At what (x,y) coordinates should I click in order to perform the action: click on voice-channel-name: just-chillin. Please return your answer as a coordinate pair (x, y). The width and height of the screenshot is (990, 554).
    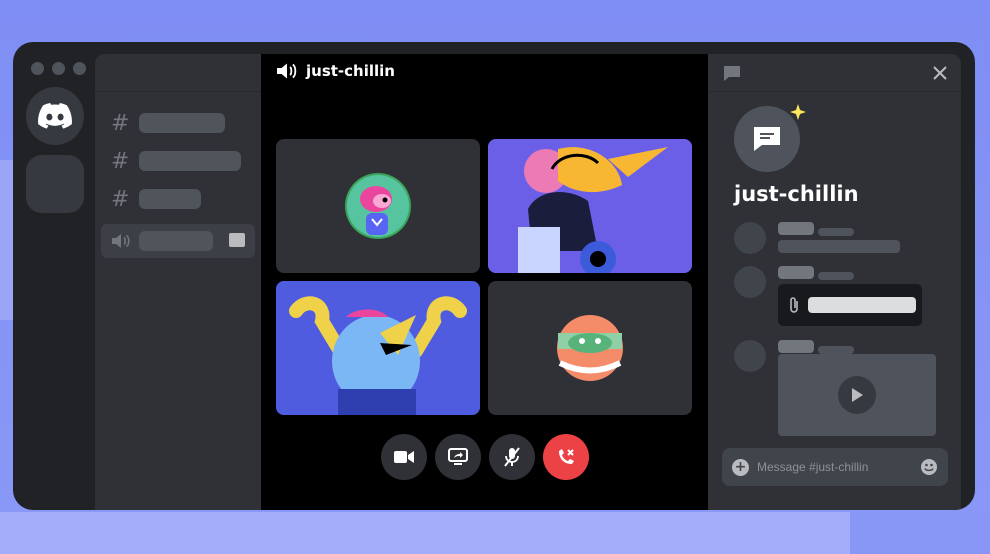
    Looking at the image, I should click on (350, 71).